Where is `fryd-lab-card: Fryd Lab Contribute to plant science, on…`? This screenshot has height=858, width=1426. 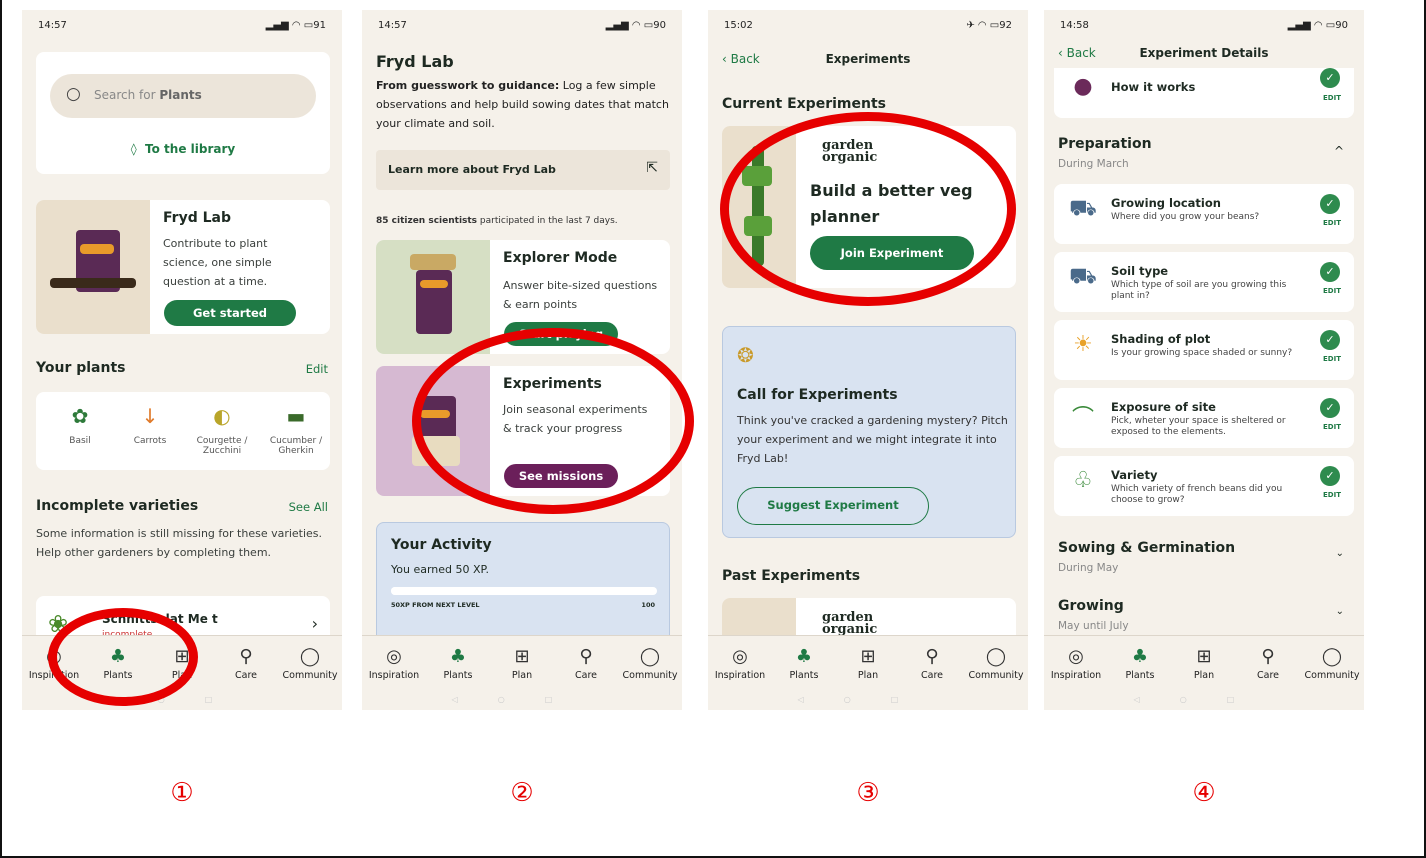
fryd-lab-card: Fryd Lab Contribute to plant science, on… is located at coordinates (183, 267).